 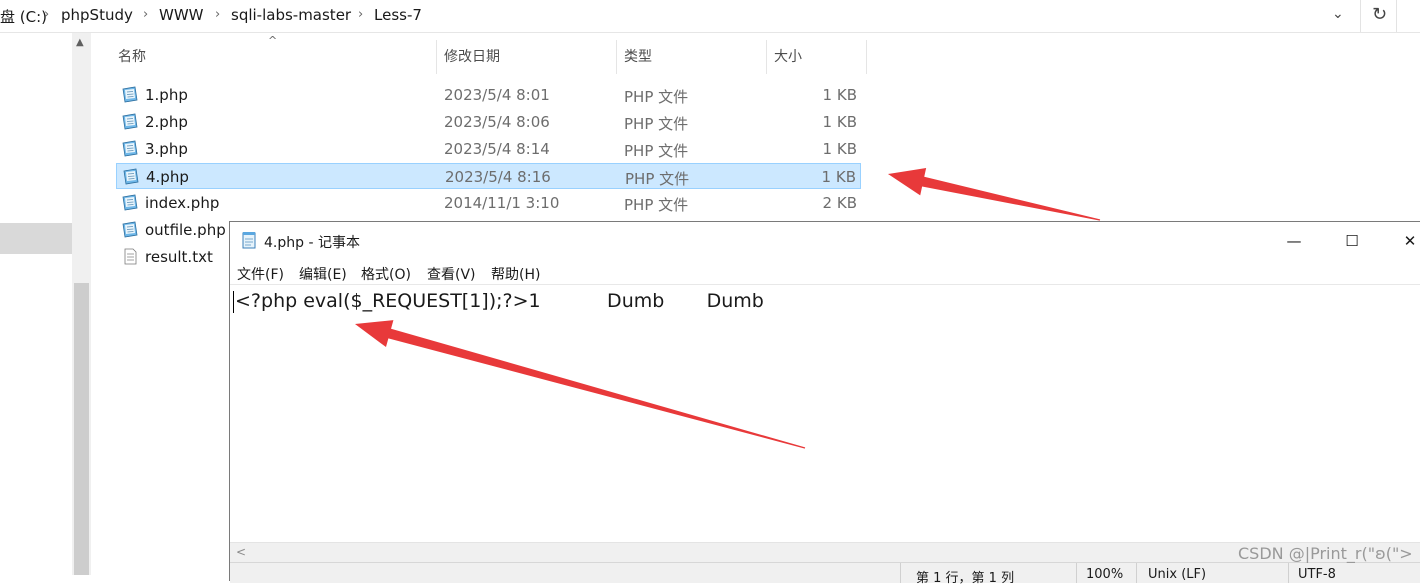 What do you see at coordinates (260, 274) in the screenshot?
I see `menu-file: 文件(F)` at bounding box center [260, 274].